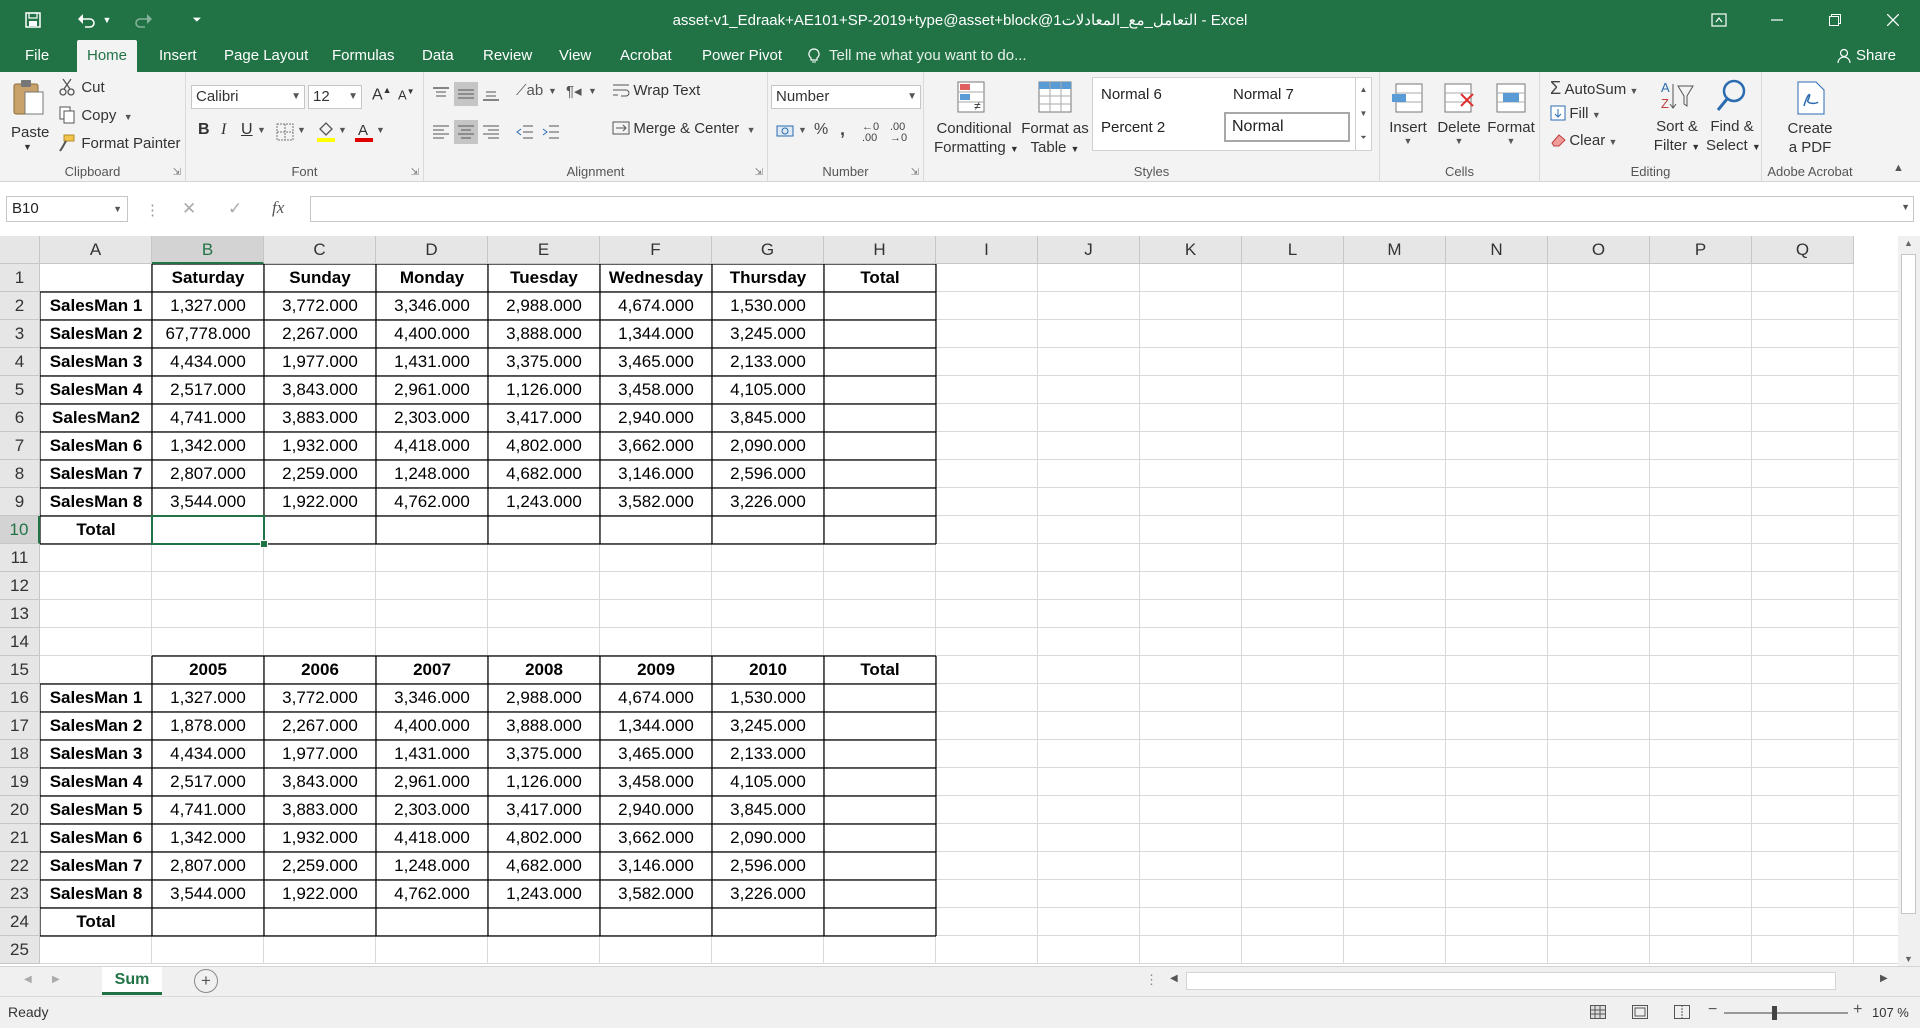 This screenshot has height=1028, width=1920. Describe the element at coordinates (1876, 56) in the screenshot. I see `share-button: Share` at that location.